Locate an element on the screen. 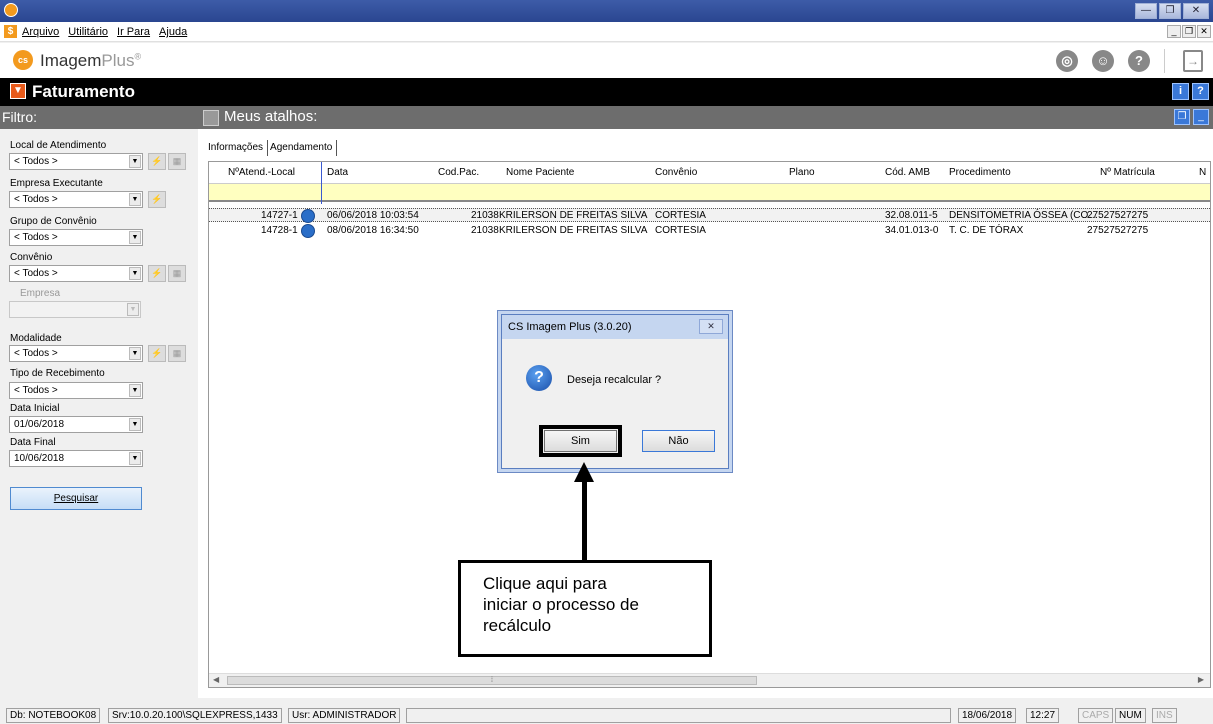  status-srv: Srv:10.0.20.100\SQLEXPRESS,1433 is located at coordinates (195, 715).